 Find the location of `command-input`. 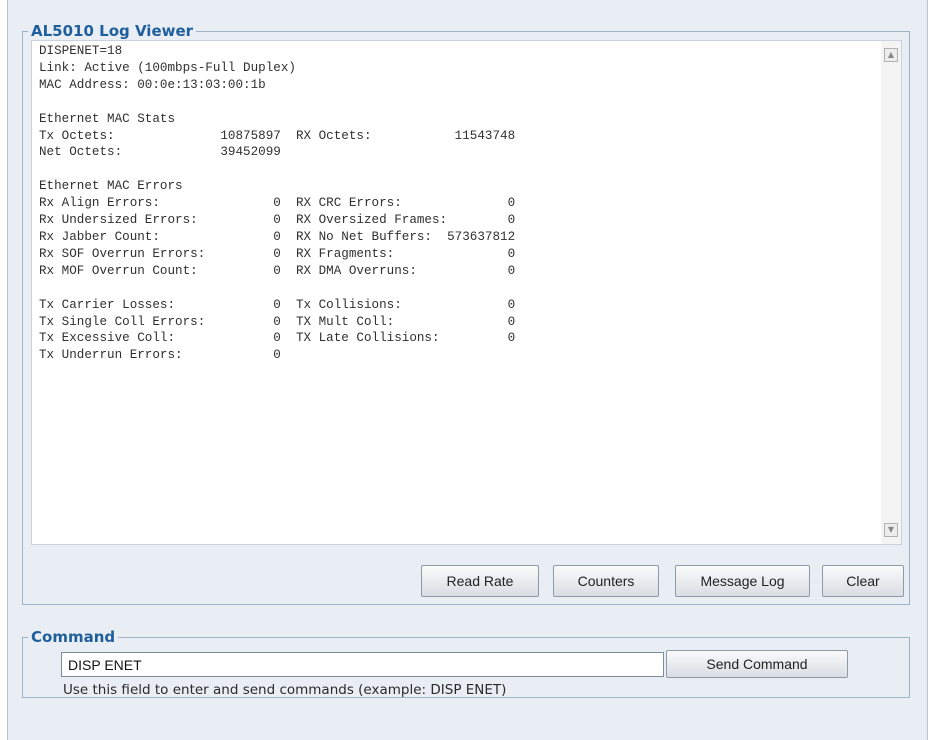

command-input is located at coordinates (362, 664).